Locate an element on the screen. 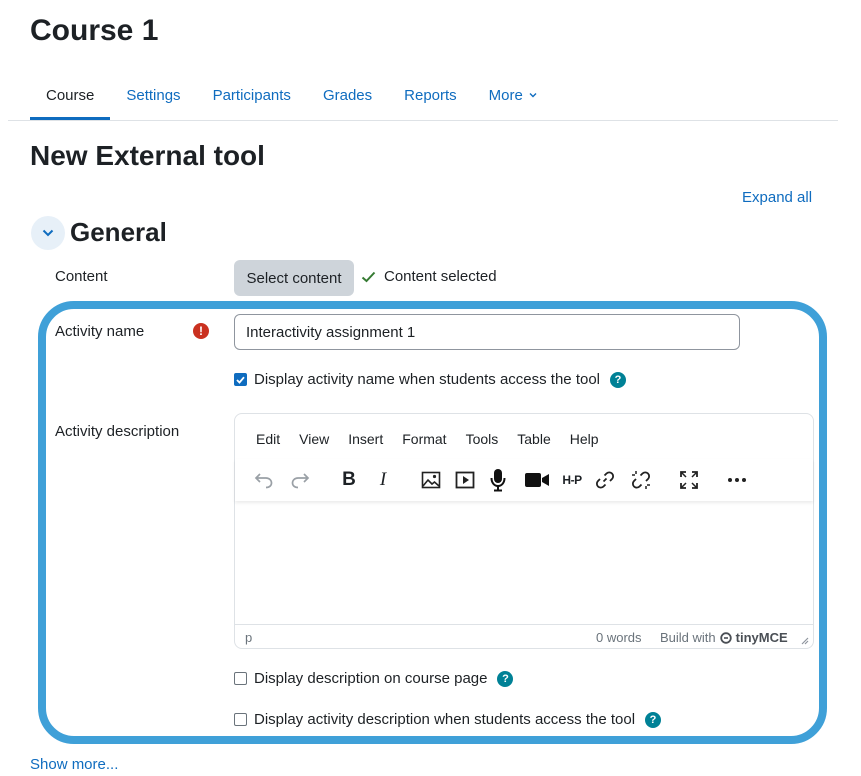 The height and width of the screenshot is (776, 861). tab-course: Course is located at coordinates (70, 95).